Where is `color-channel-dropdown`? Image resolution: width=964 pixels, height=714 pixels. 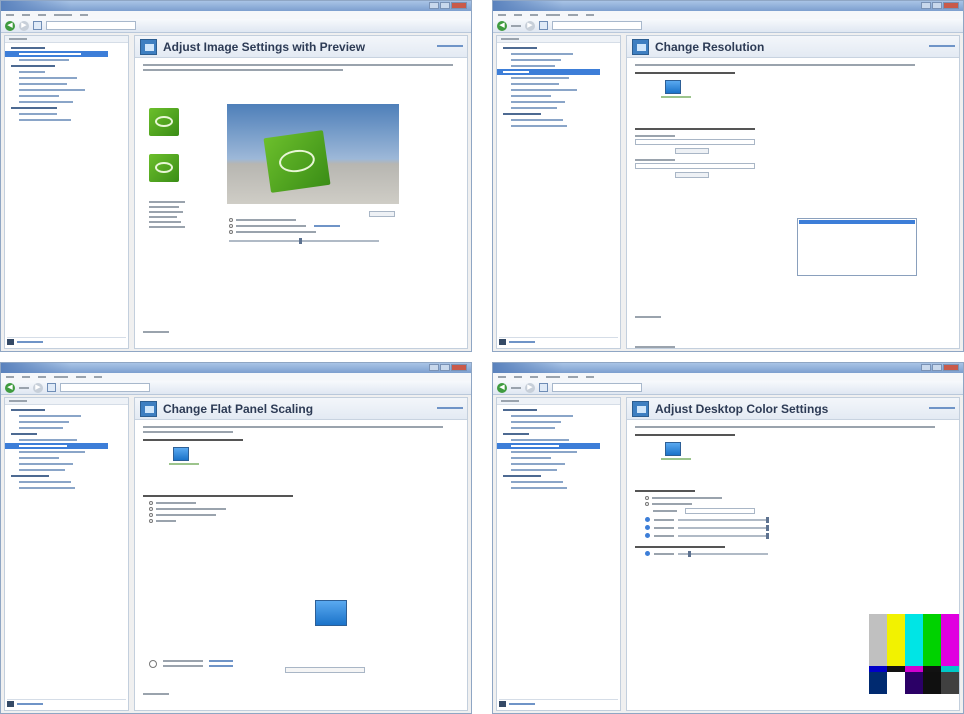 color-channel-dropdown is located at coordinates (720, 511).